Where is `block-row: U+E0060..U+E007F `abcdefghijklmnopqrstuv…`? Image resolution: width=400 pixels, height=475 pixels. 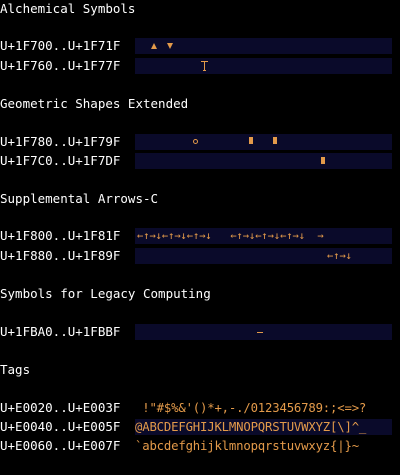 block-row: U+E0060..U+E007F `abcdefghijklmnopqrstuv… is located at coordinates (200, 446).